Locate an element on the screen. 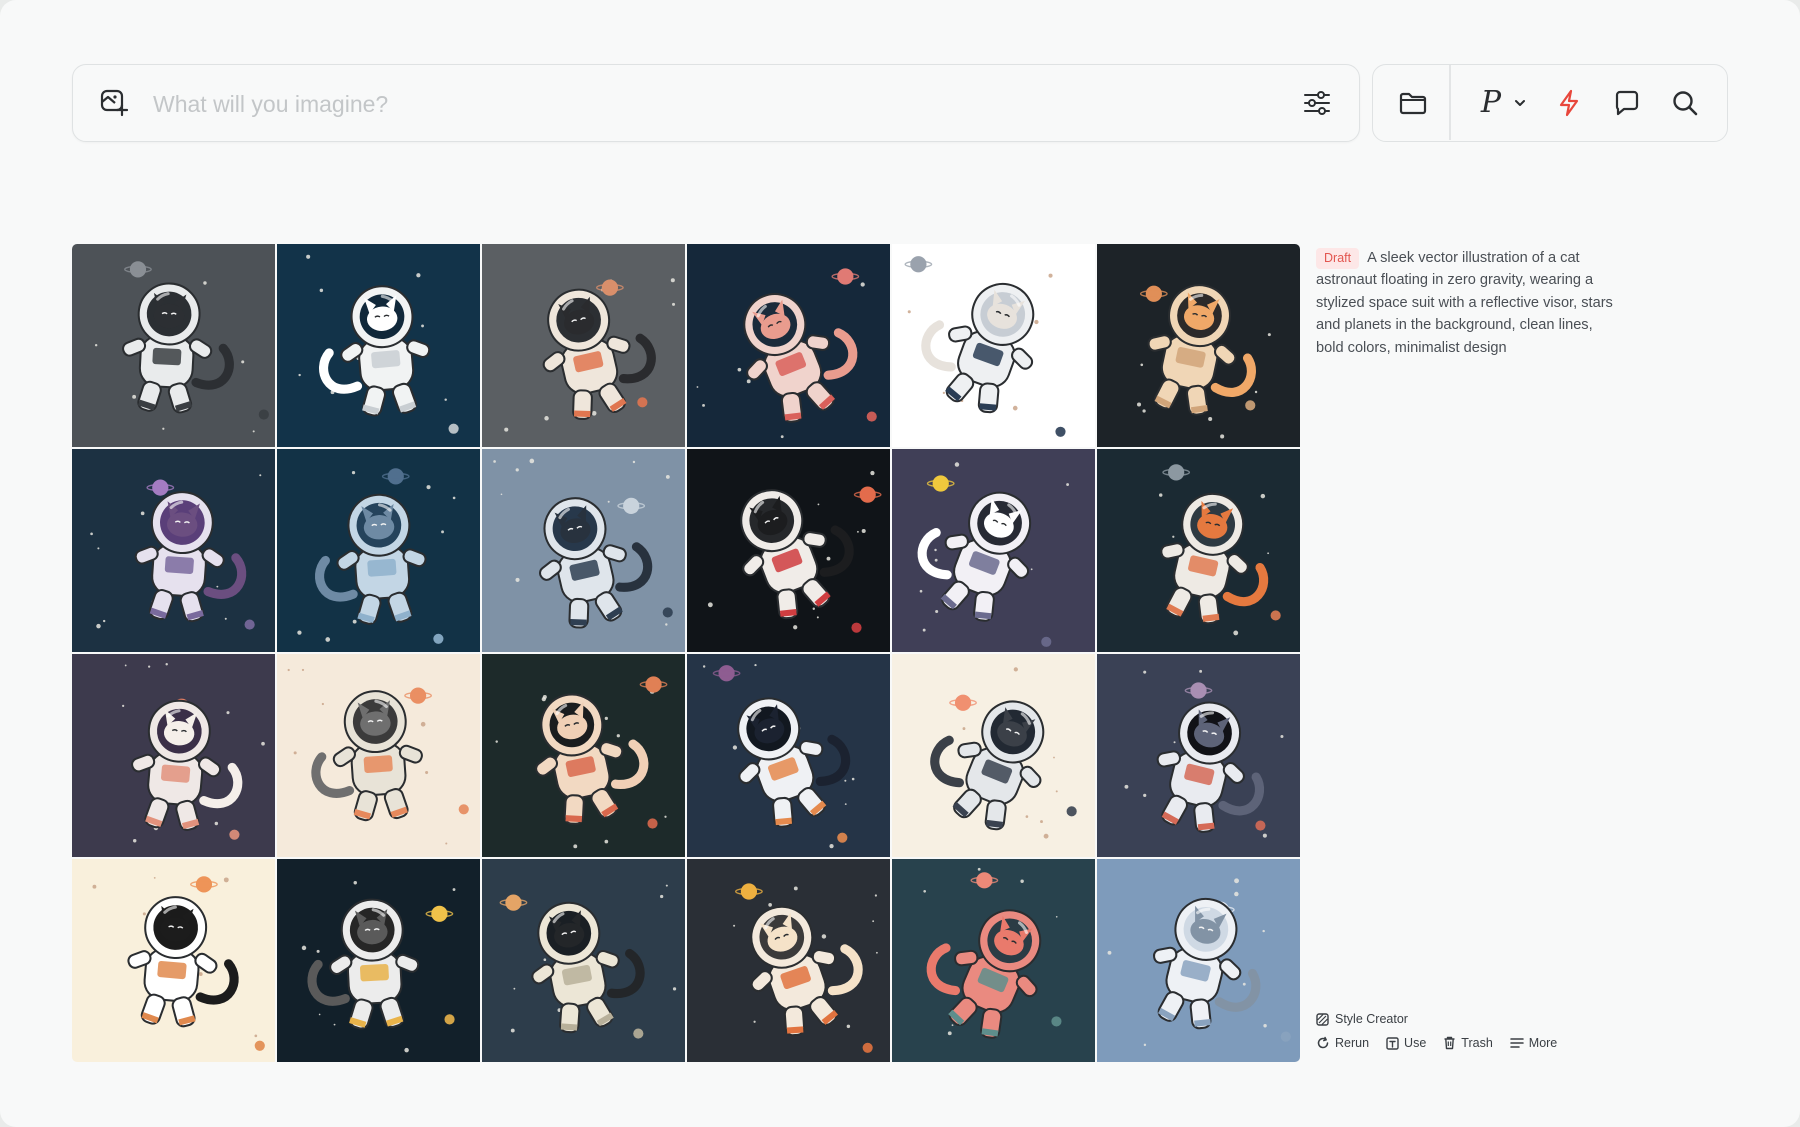 The image size is (1800, 1127). model-letter: P is located at coordinates (1491, 102).